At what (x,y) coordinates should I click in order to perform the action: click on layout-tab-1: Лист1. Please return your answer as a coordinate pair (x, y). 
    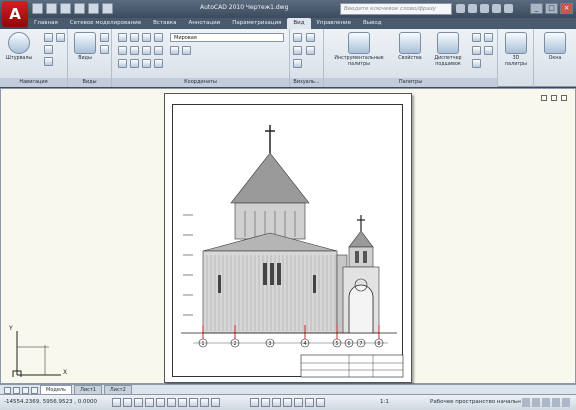
    Looking at the image, I should click on (88, 389).